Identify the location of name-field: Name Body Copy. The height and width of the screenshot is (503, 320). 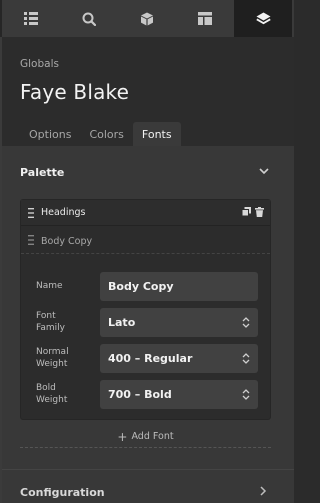
(148, 286).